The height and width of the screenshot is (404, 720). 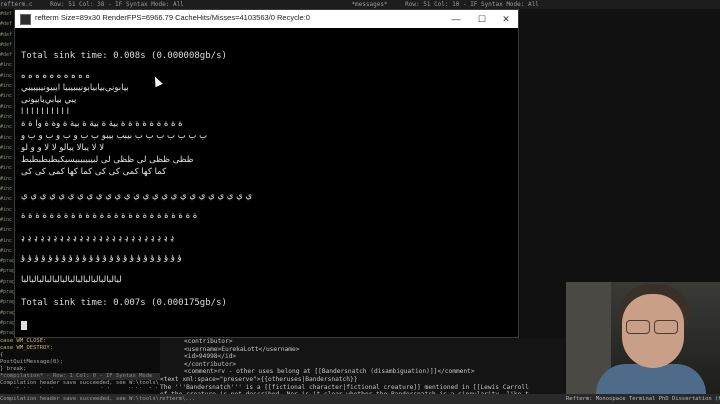 I want to click on glyph-test-line: لبالبالبالبالبالبالبالبالبالبالبالبالبا, so click(x=71, y=280).